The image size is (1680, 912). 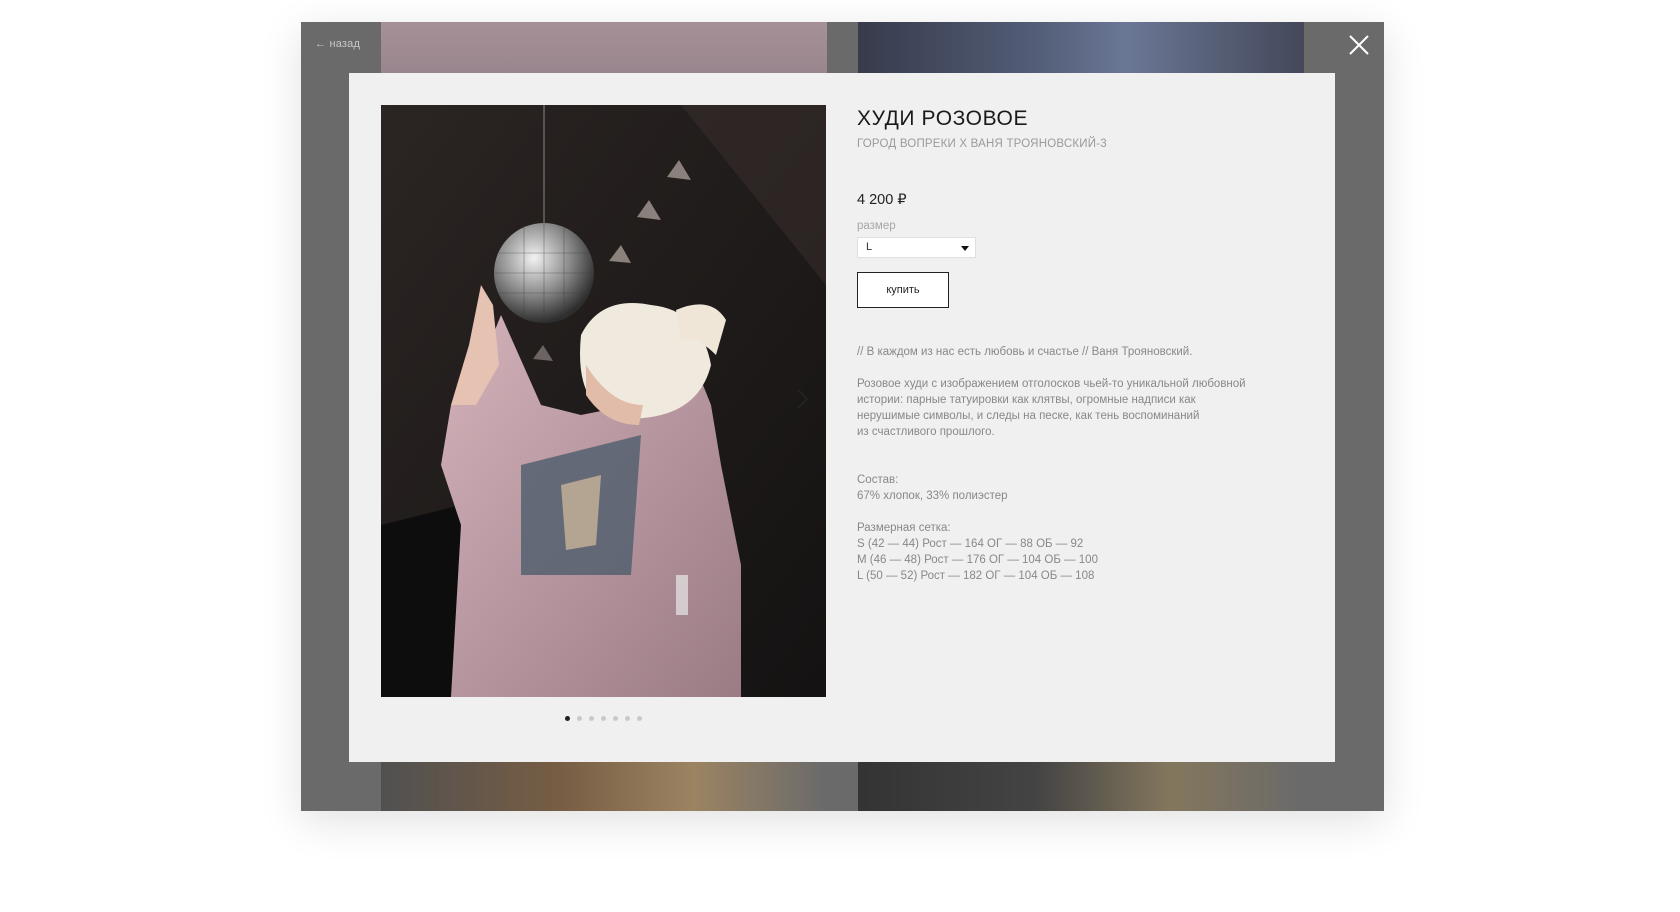 I want to click on description-line: из счастливого прошлого., so click(x=926, y=432).